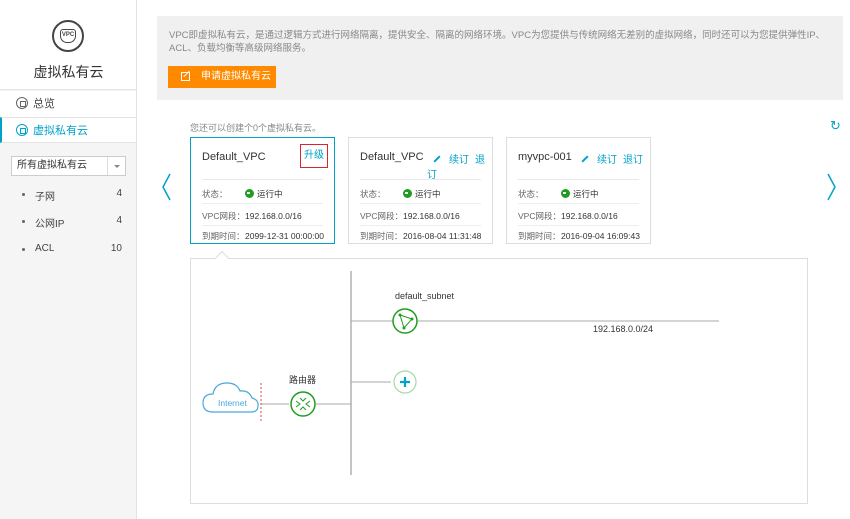 The image size is (850, 519). What do you see at coordinates (22, 103) in the screenshot?
I see `overview-icon` at bounding box center [22, 103].